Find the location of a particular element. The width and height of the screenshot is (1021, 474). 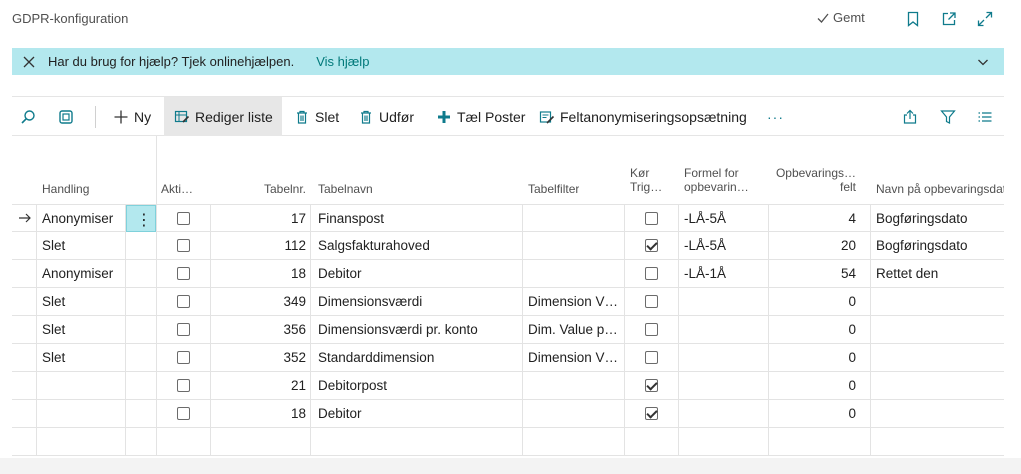

col-header-table-name: Tabelnavn is located at coordinates (345, 189).